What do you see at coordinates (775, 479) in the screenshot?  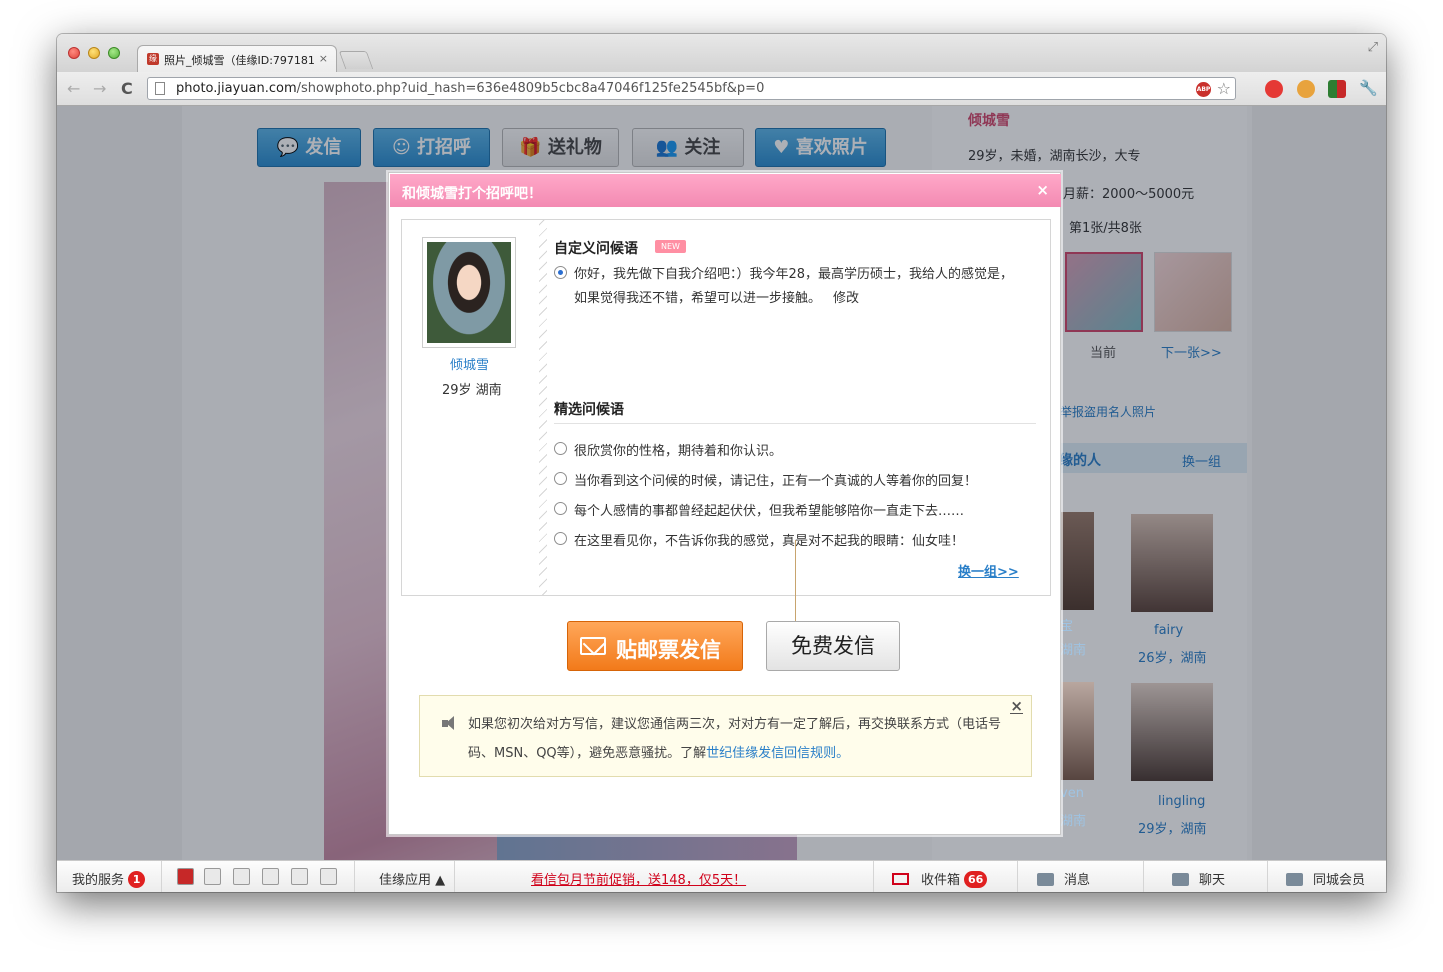 I see `greeting-option-text: 当你看到这个问候的时候，请记住，正有一个真诚的人等着你的回复！` at bounding box center [775, 479].